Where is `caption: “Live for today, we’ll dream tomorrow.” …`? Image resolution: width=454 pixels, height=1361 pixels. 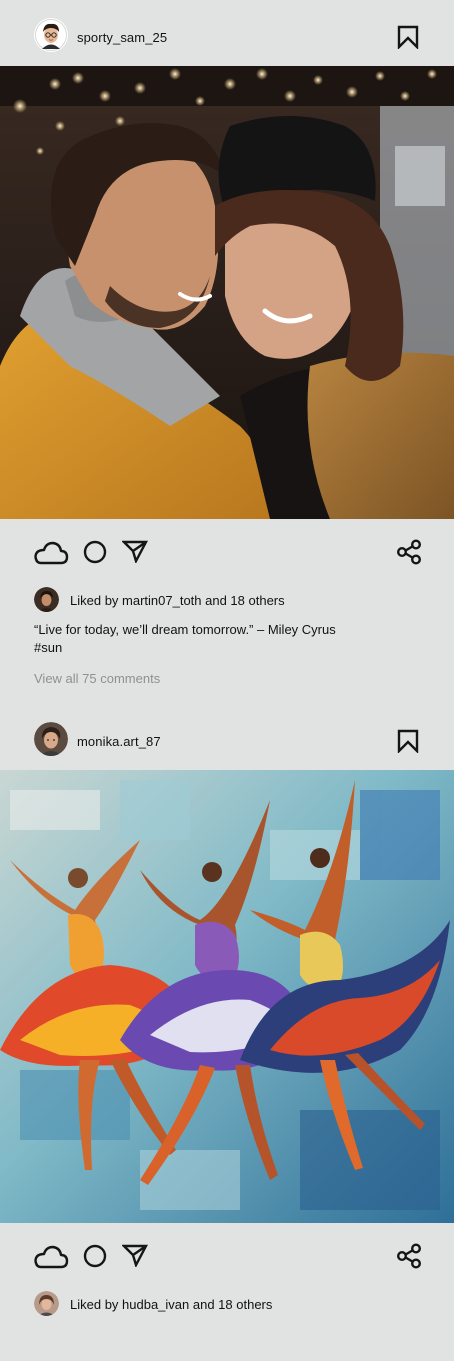
caption: “Live for today, we’ll dream tomorrow.” … is located at coordinates (229, 639).